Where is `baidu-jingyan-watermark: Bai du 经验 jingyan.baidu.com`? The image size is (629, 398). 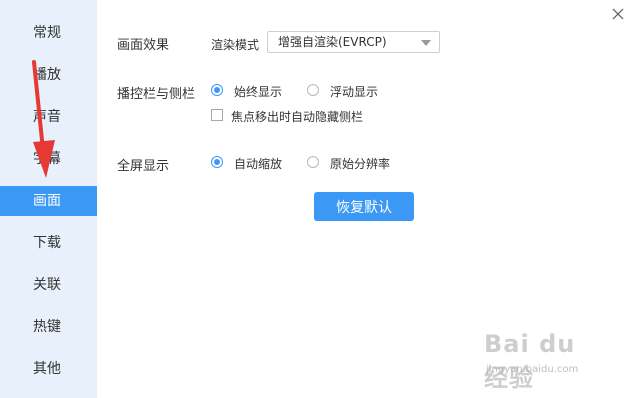 baidu-jingyan-watermark: Bai du 经验 jingyan.baidu.com is located at coordinates (538, 361).